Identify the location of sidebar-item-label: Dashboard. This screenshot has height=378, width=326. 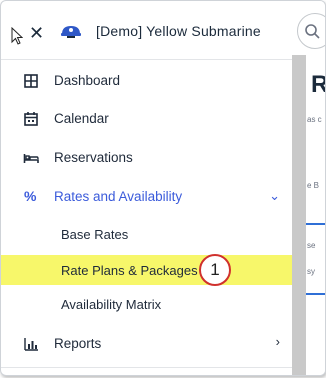
(87, 80).